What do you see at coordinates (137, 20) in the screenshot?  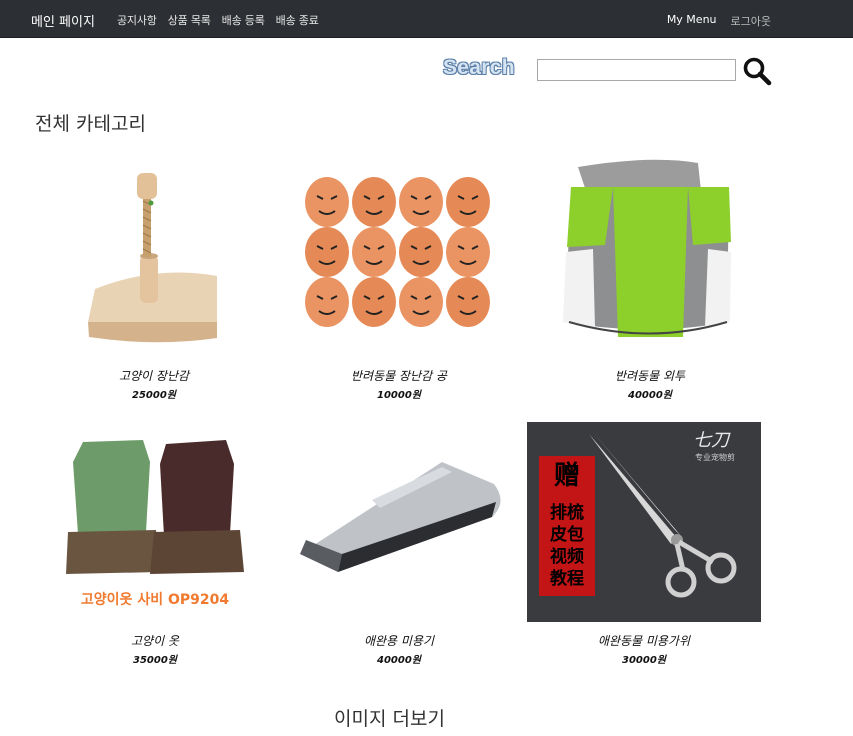 I see `nav-link-notice: 공지사항` at bounding box center [137, 20].